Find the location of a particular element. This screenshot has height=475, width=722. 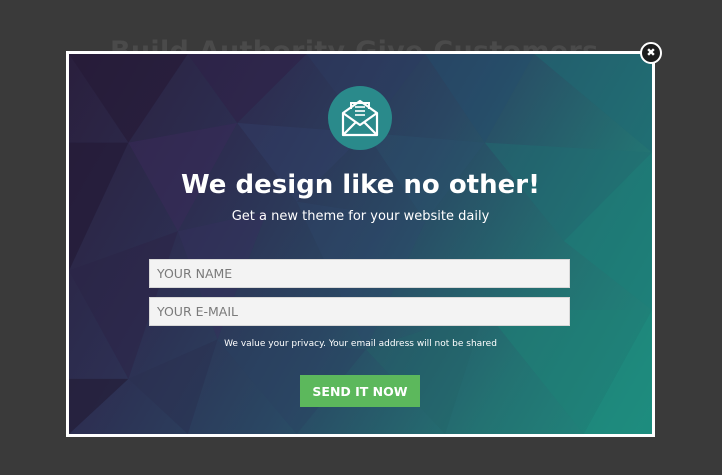

close-popup-button: ✖ is located at coordinates (651, 53).